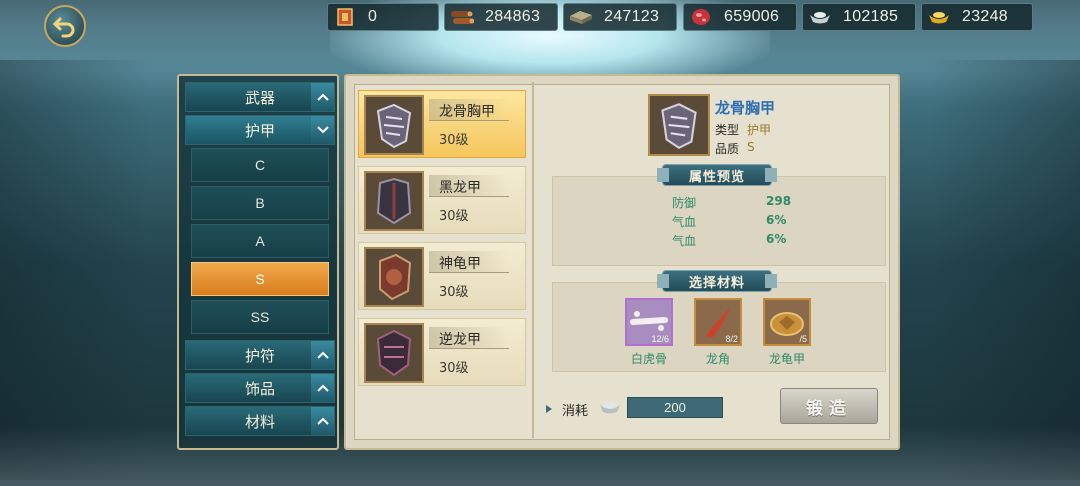  I want to click on material-count: 8/2, so click(731, 339).